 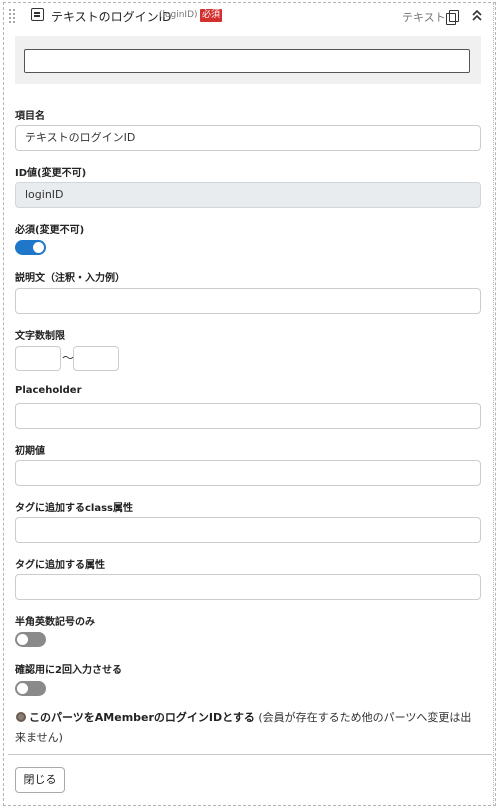 What do you see at coordinates (142, 717) in the screenshot?
I see `member-login-label: このパーツをAMemberのログインIDとする` at bounding box center [142, 717].